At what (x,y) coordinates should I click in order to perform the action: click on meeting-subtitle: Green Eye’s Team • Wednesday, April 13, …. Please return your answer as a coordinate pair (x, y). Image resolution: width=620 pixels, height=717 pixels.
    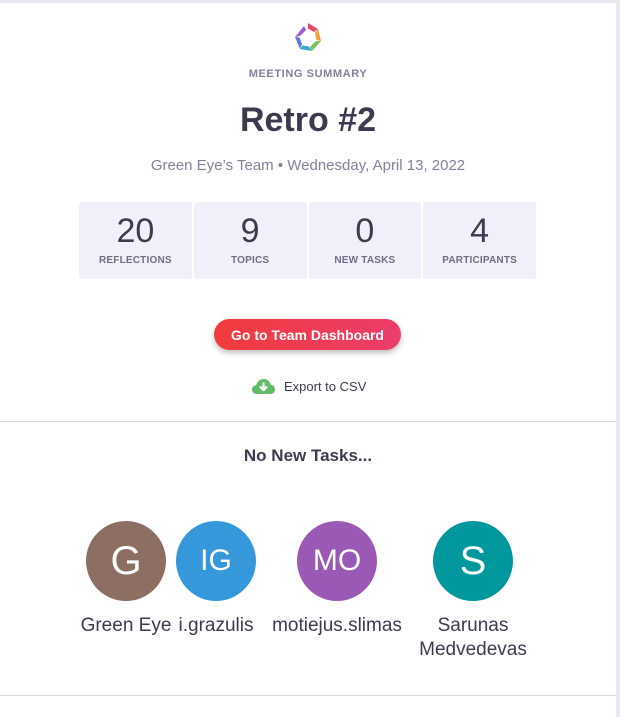
    Looking at the image, I should click on (308, 165).